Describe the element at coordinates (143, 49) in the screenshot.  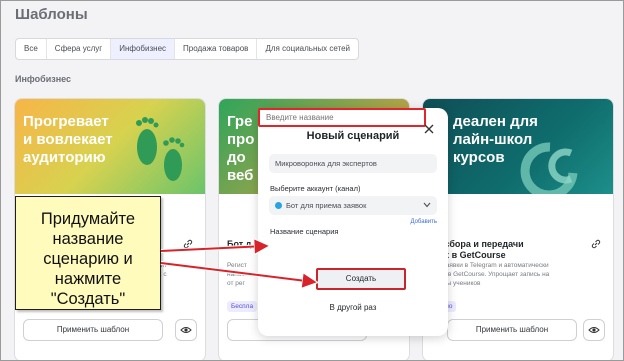
I see `tab-infobusiness: Инфобизнес` at that location.